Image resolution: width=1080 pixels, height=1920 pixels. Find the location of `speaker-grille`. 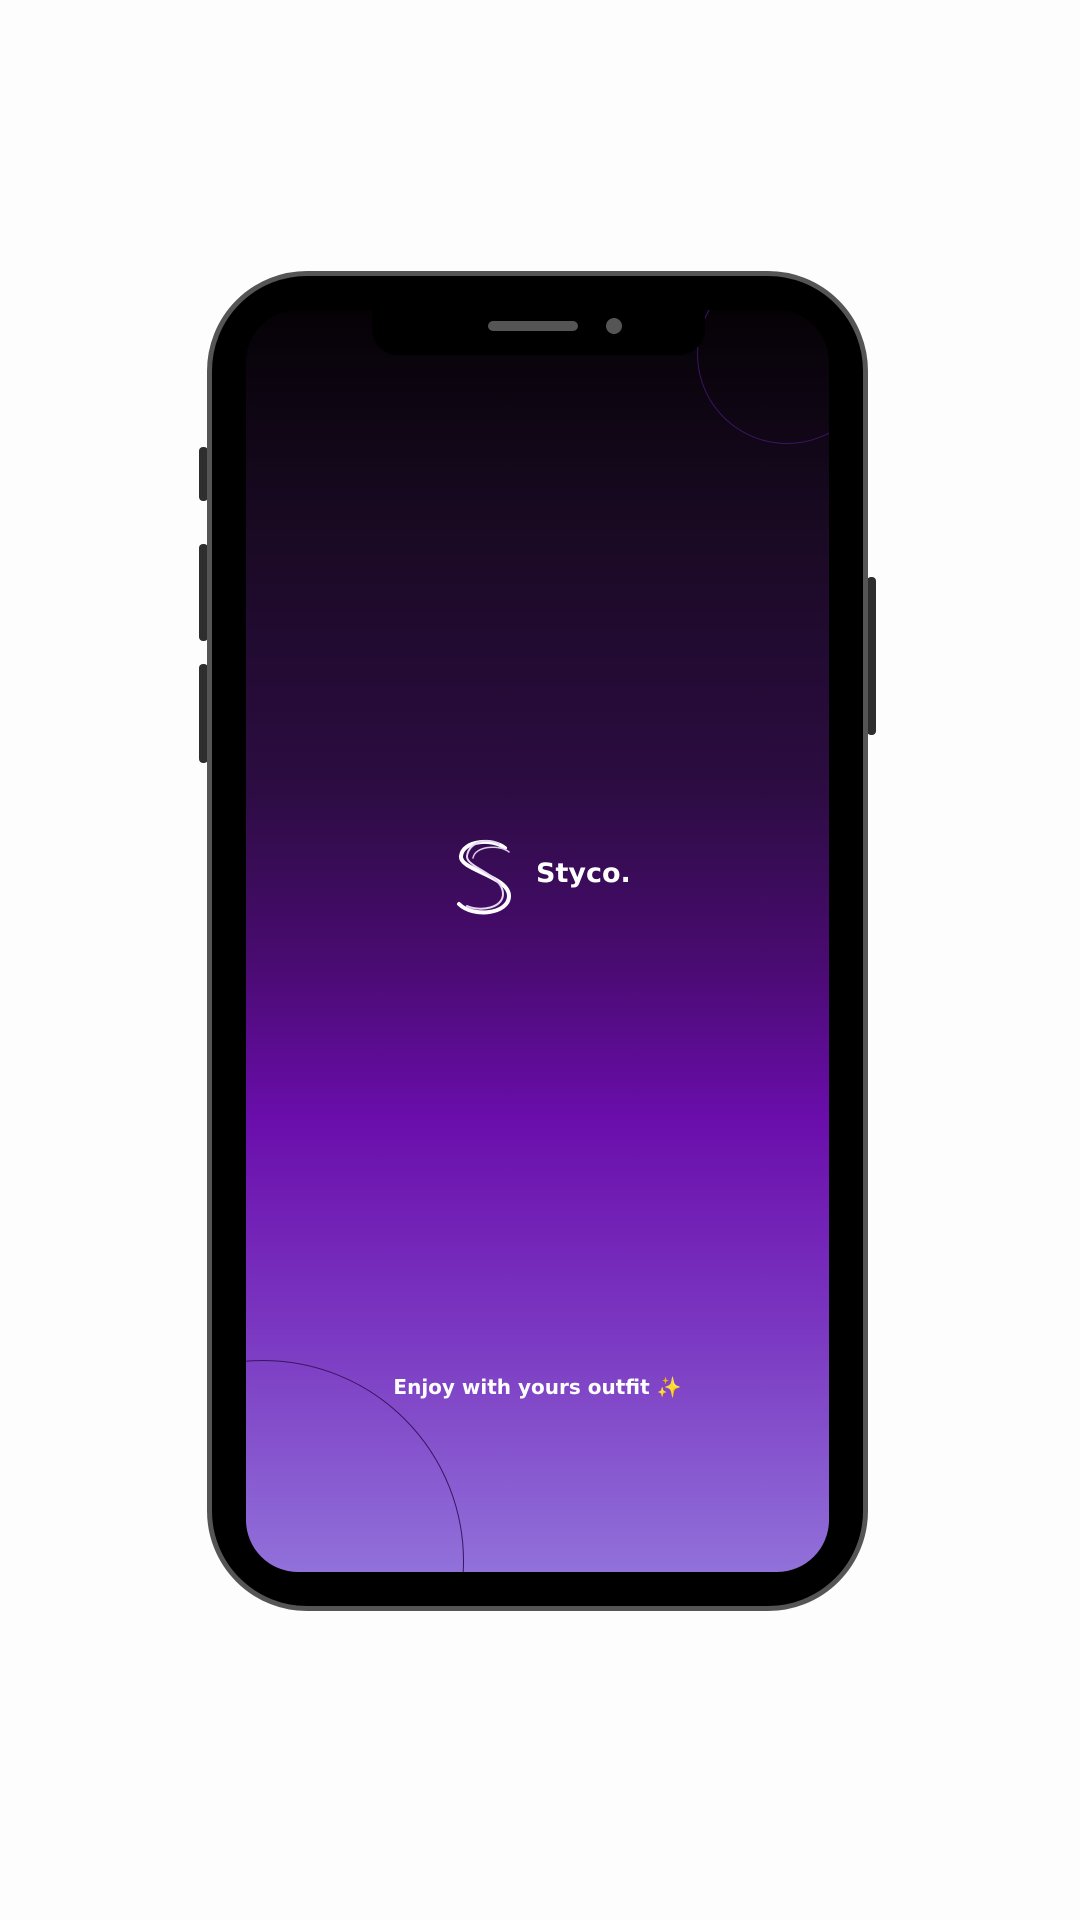

speaker-grille is located at coordinates (533, 326).